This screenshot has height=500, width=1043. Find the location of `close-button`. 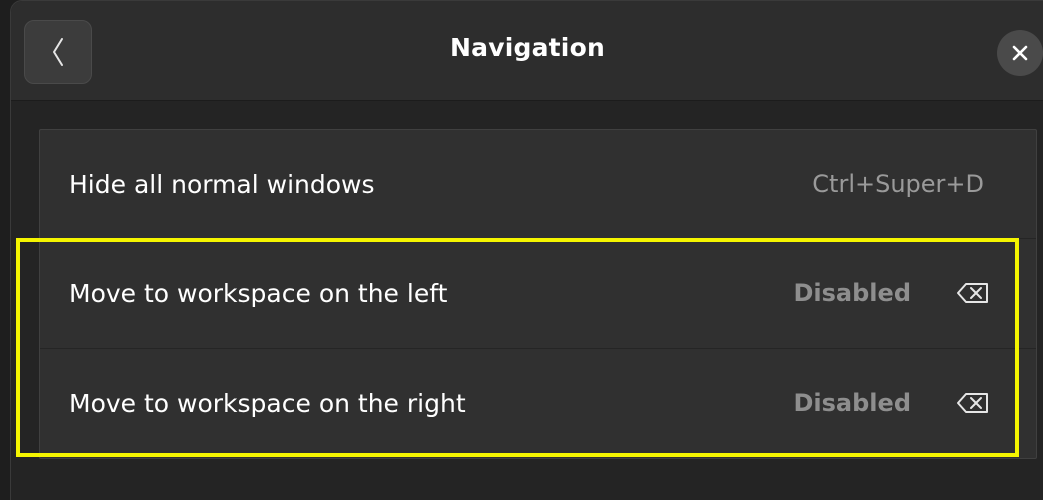

close-button is located at coordinates (1020, 53).